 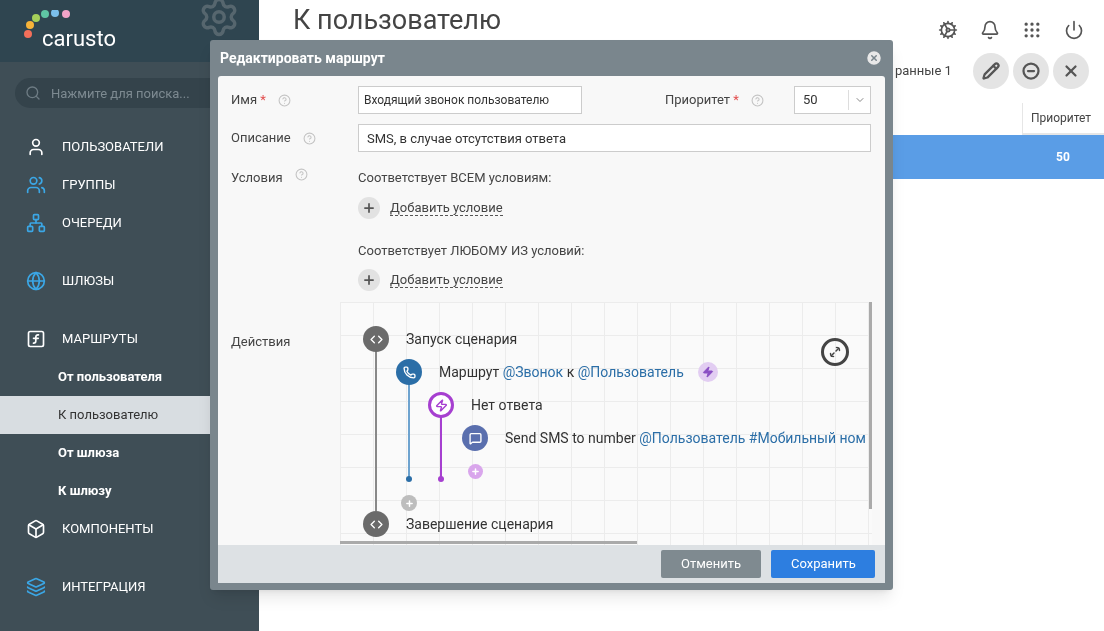 What do you see at coordinates (441, 405) in the screenshot?
I see `event-node-icon` at bounding box center [441, 405].